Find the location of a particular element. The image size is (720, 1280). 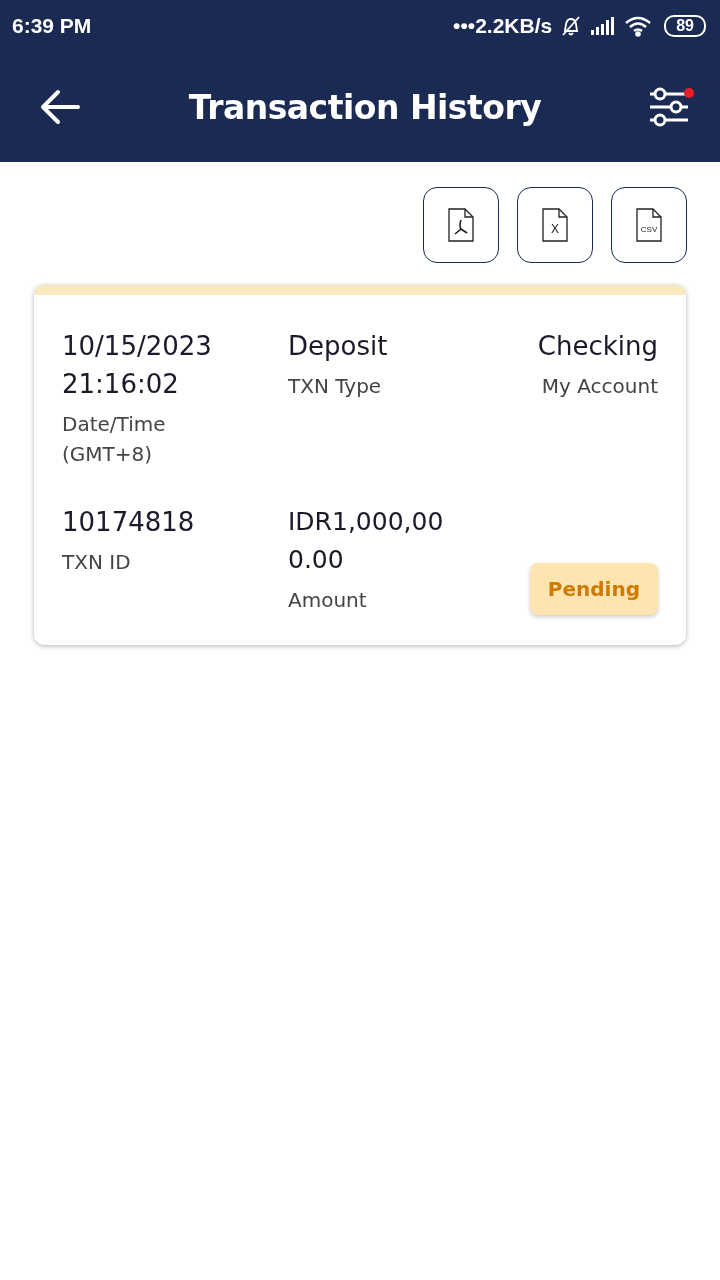

screen-title: Transaction History is located at coordinates (365, 107).